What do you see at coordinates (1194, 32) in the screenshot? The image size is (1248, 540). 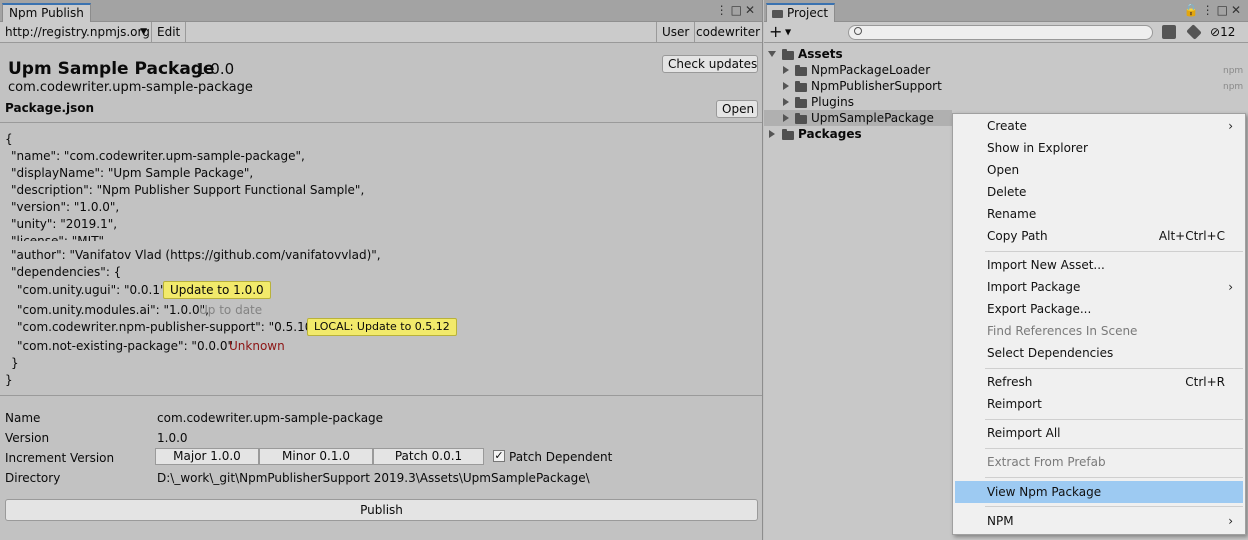 I see `filter-by-label-icon` at bounding box center [1194, 32].